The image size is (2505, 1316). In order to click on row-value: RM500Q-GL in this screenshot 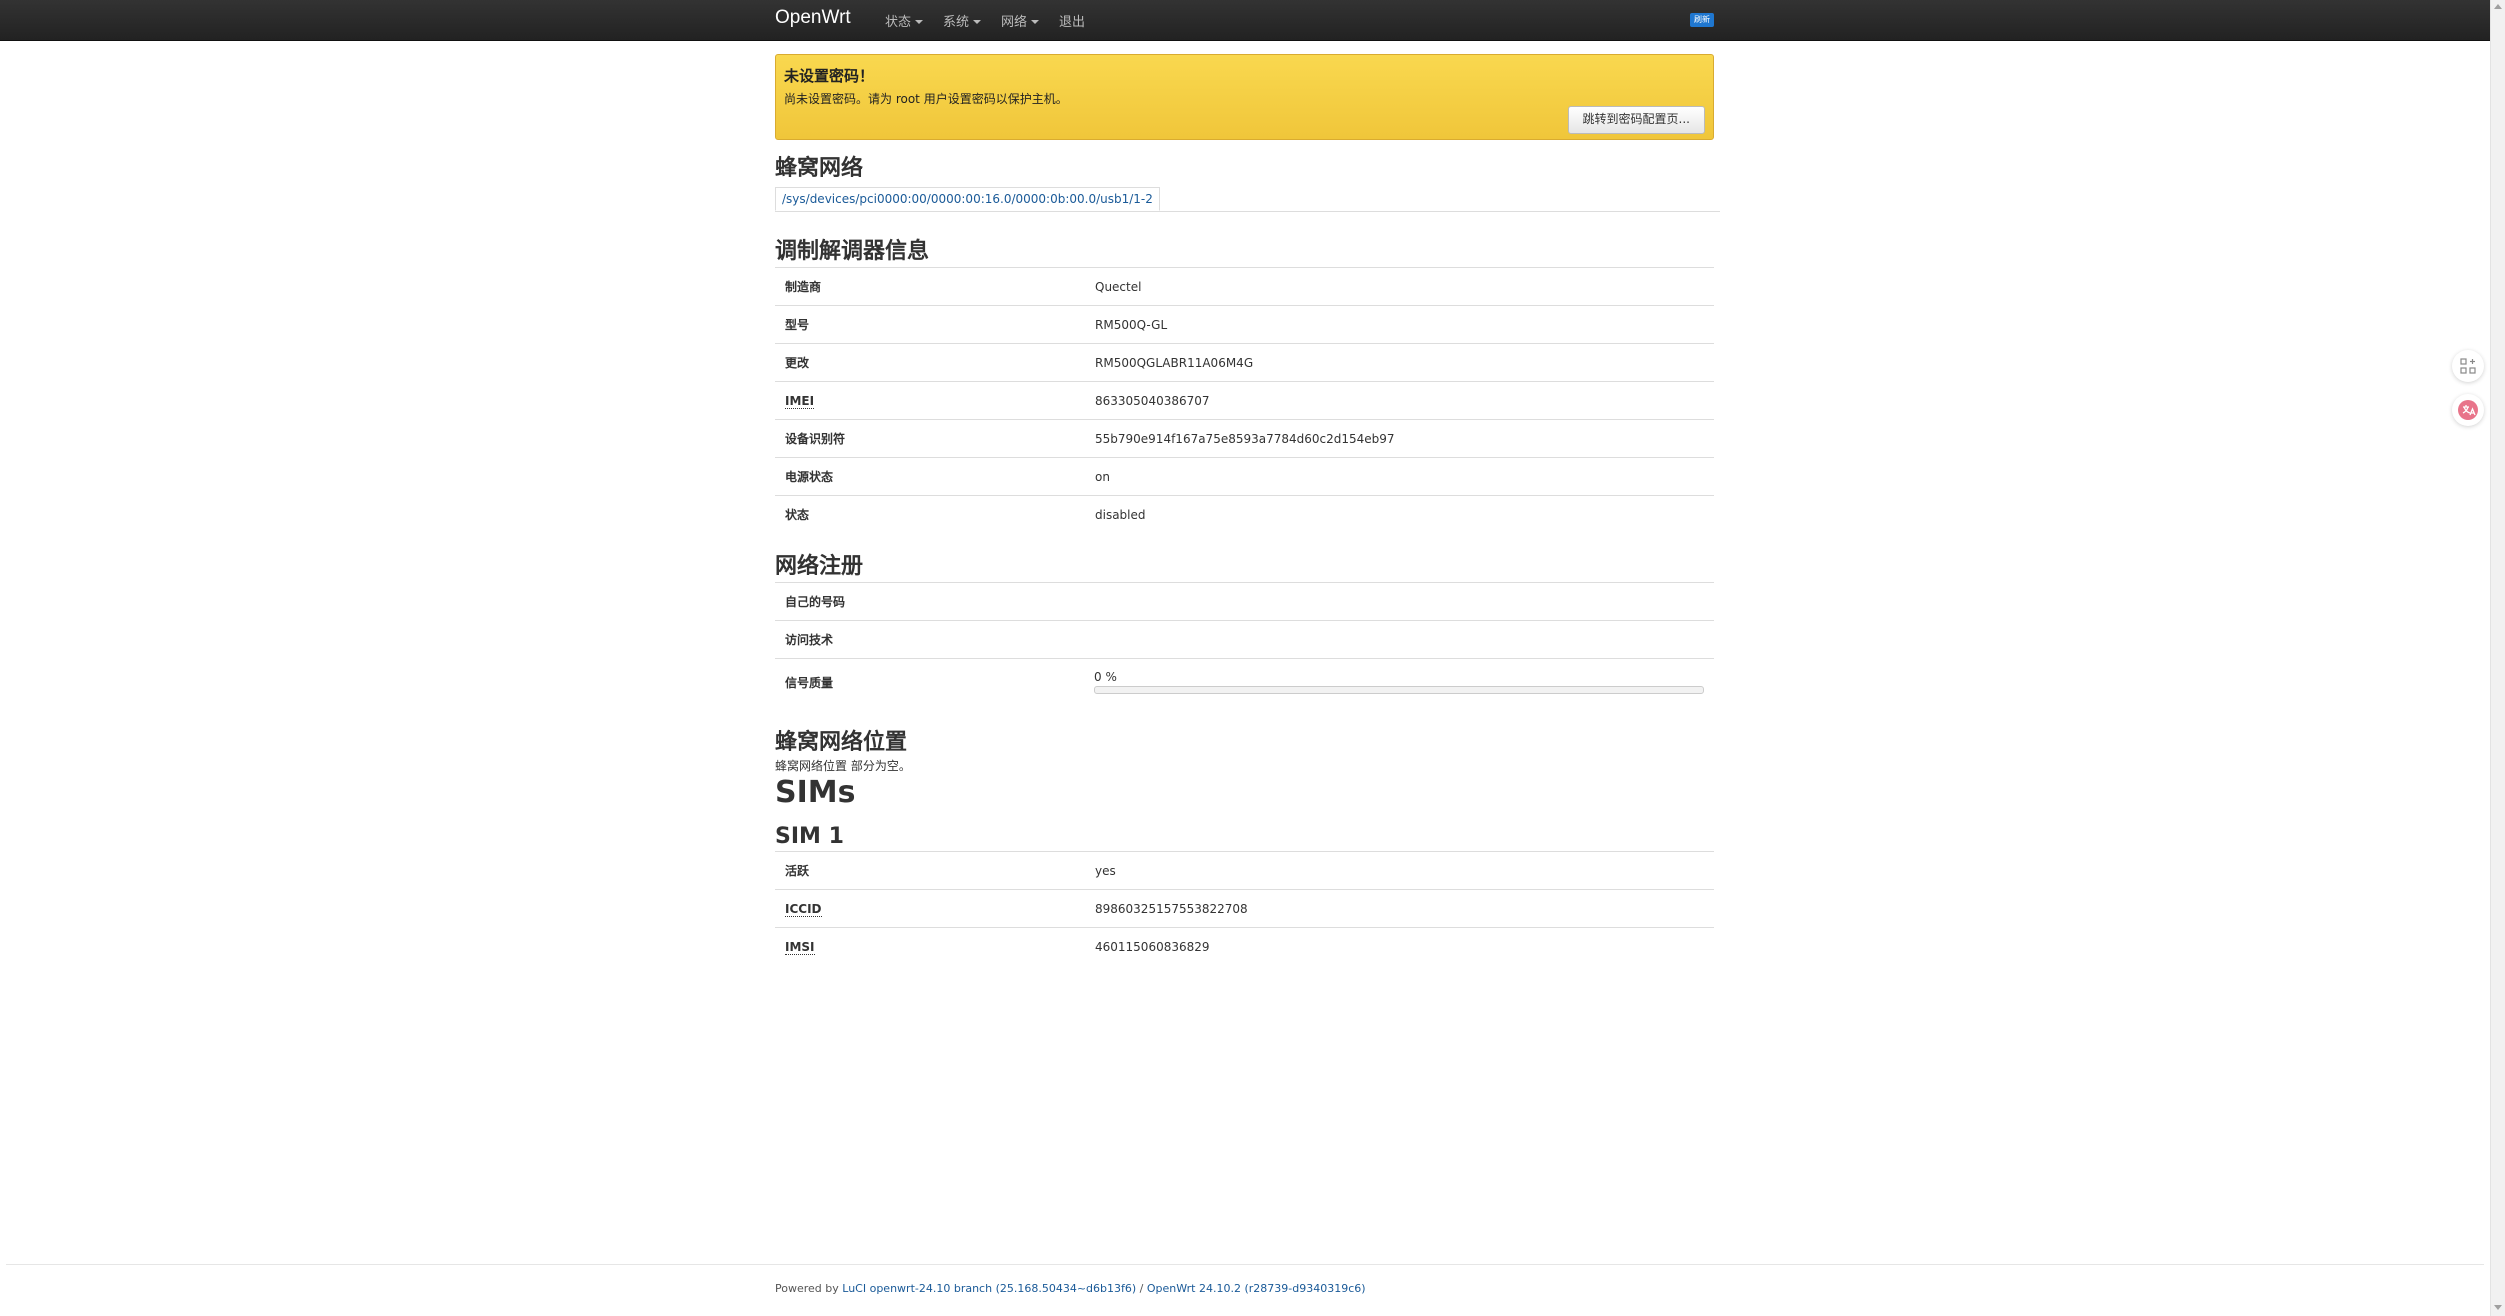, I will do `click(1399, 324)`.